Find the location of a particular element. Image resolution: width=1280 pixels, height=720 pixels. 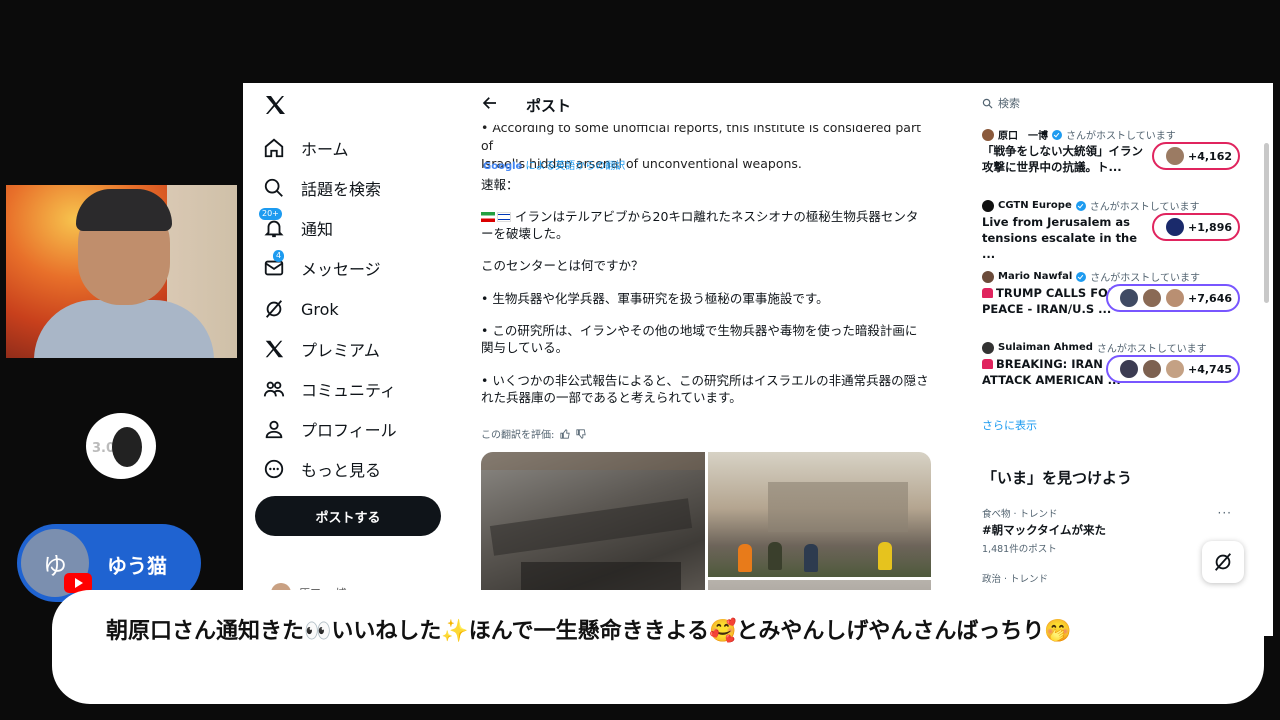

webcam-feed is located at coordinates (121, 271).